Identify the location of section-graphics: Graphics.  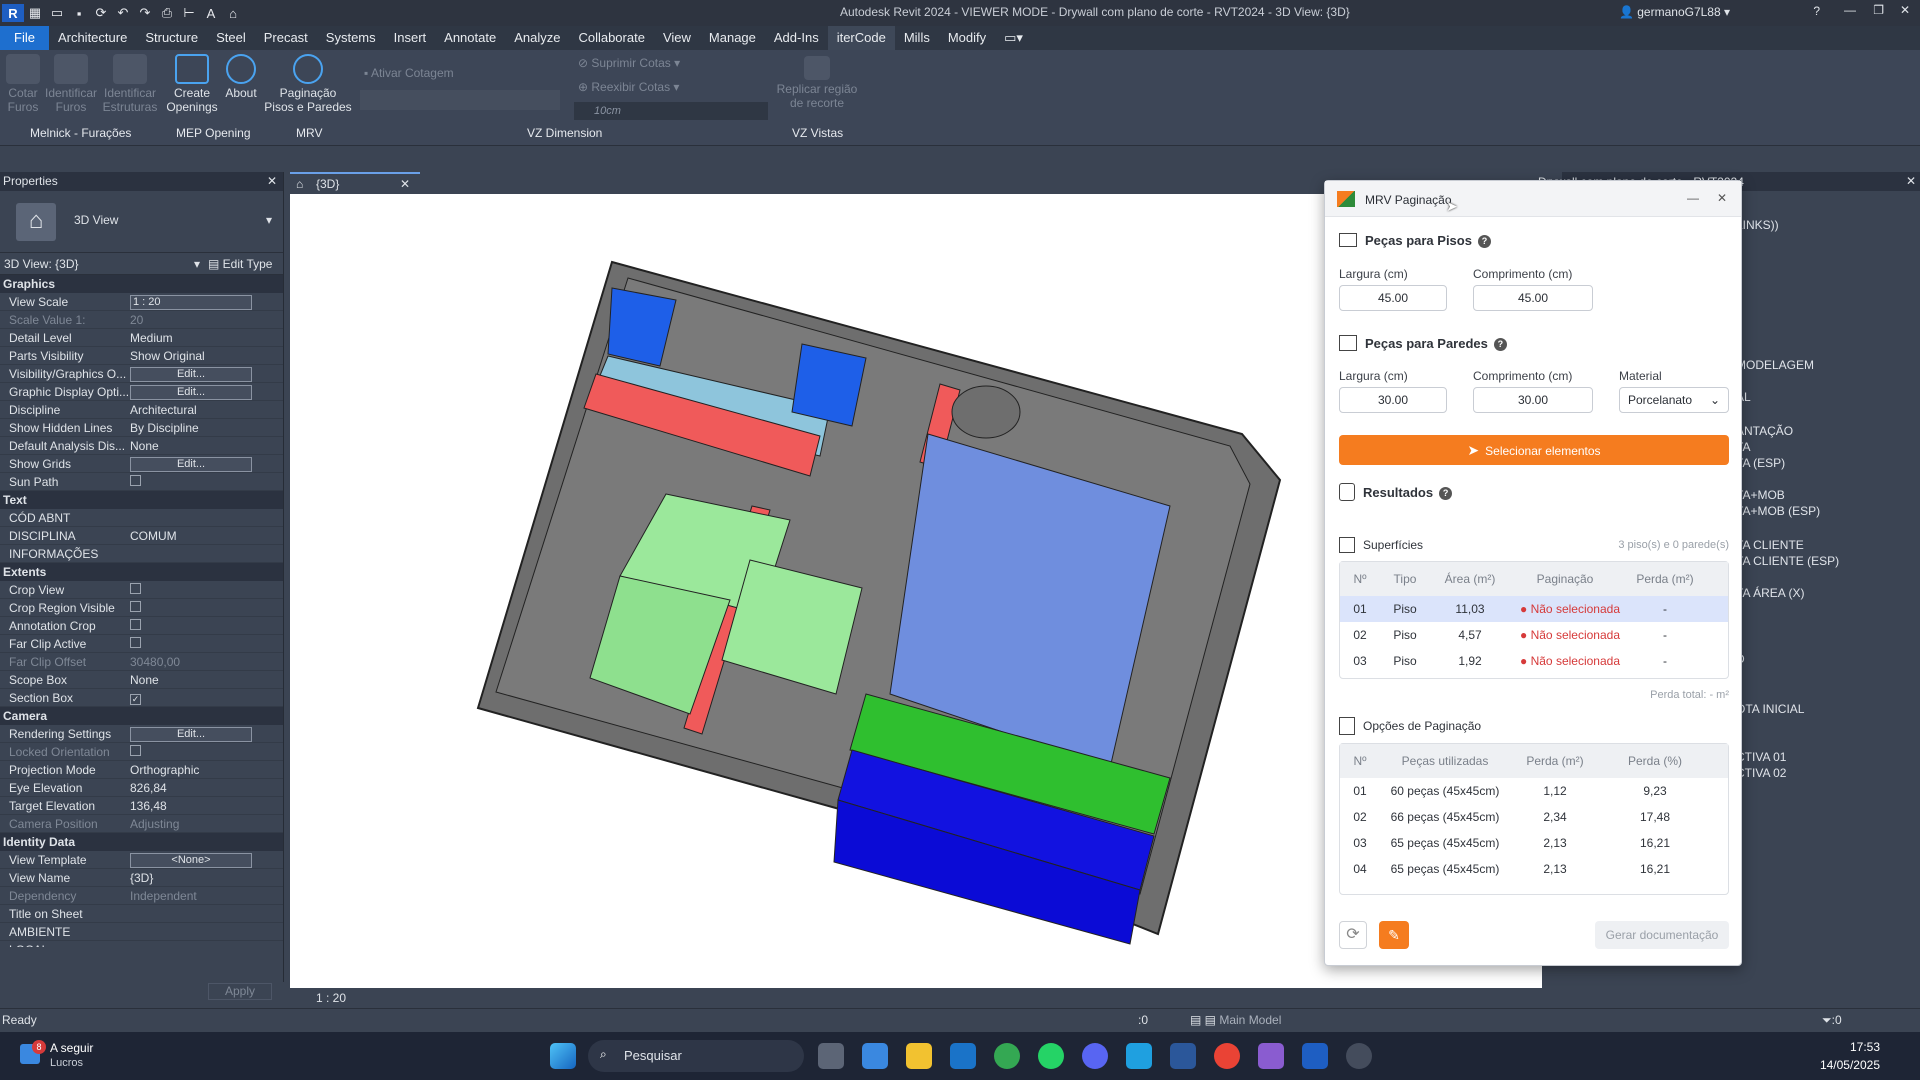
(141, 284).